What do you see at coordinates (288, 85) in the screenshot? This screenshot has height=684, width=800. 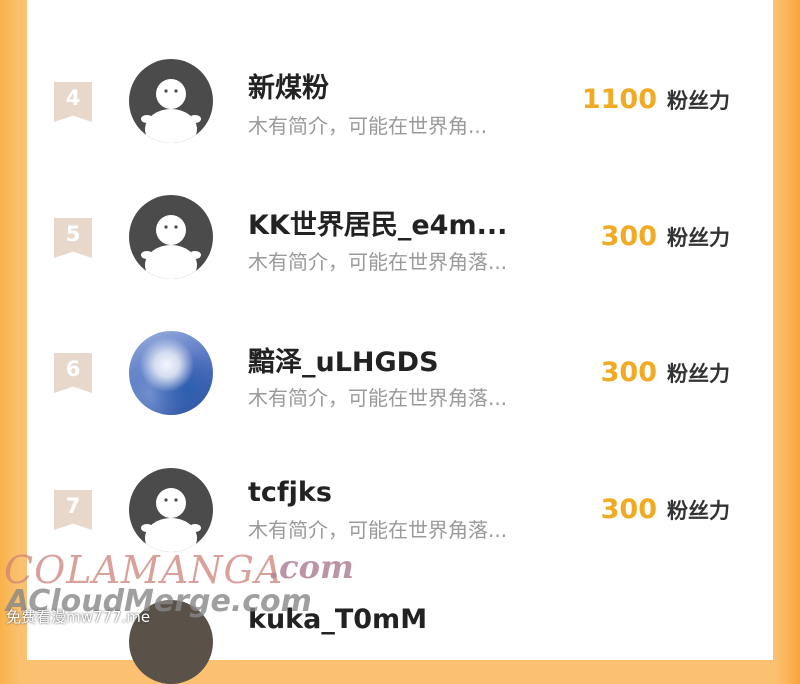 I see `user-name: 新煤粉` at bounding box center [288, 85].